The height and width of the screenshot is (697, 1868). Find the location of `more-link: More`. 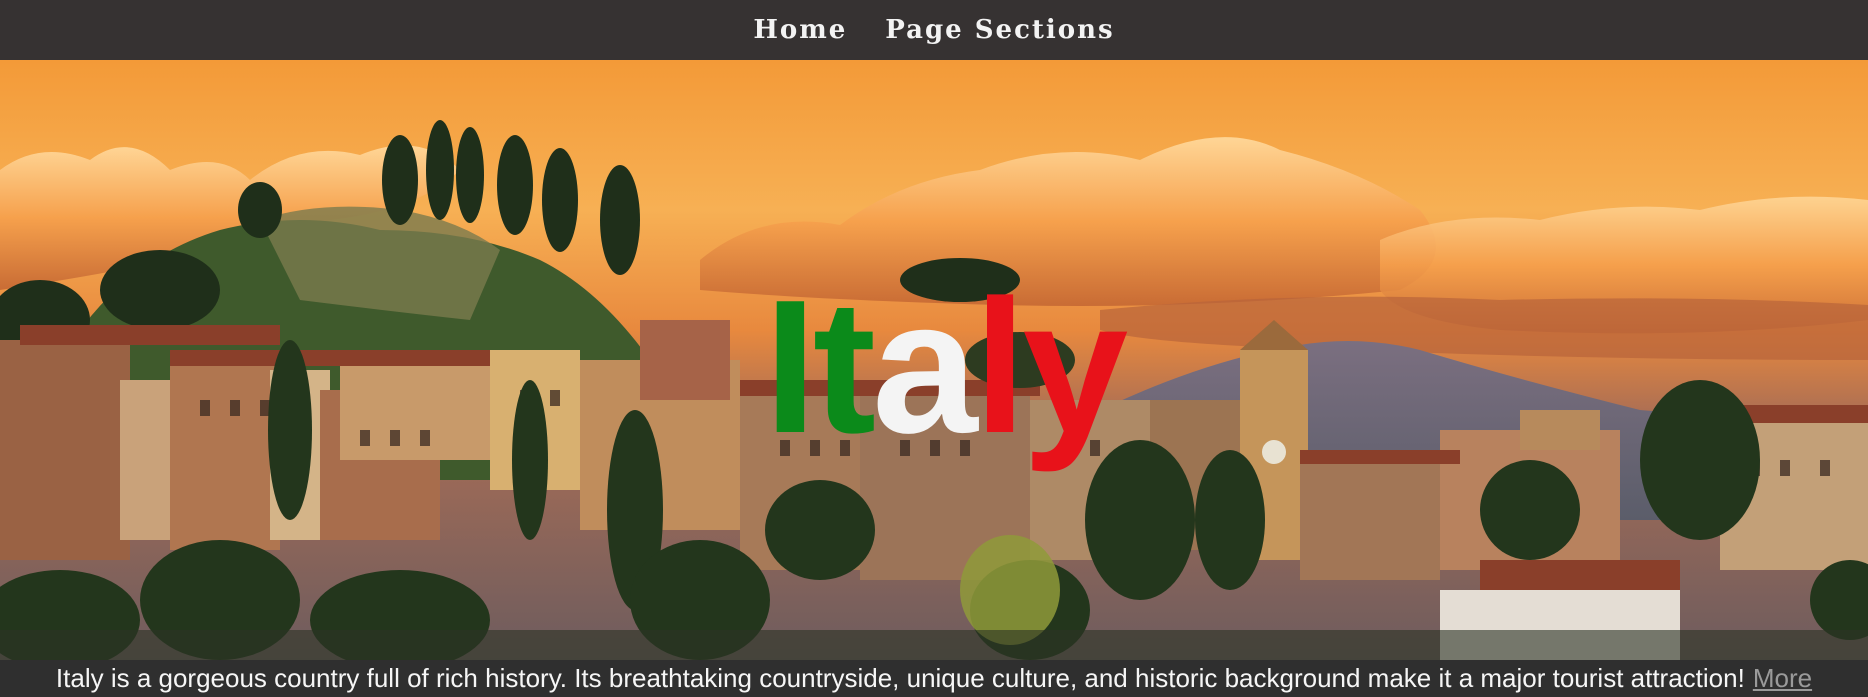

more-link: More is located at coordinates (1782, 678).